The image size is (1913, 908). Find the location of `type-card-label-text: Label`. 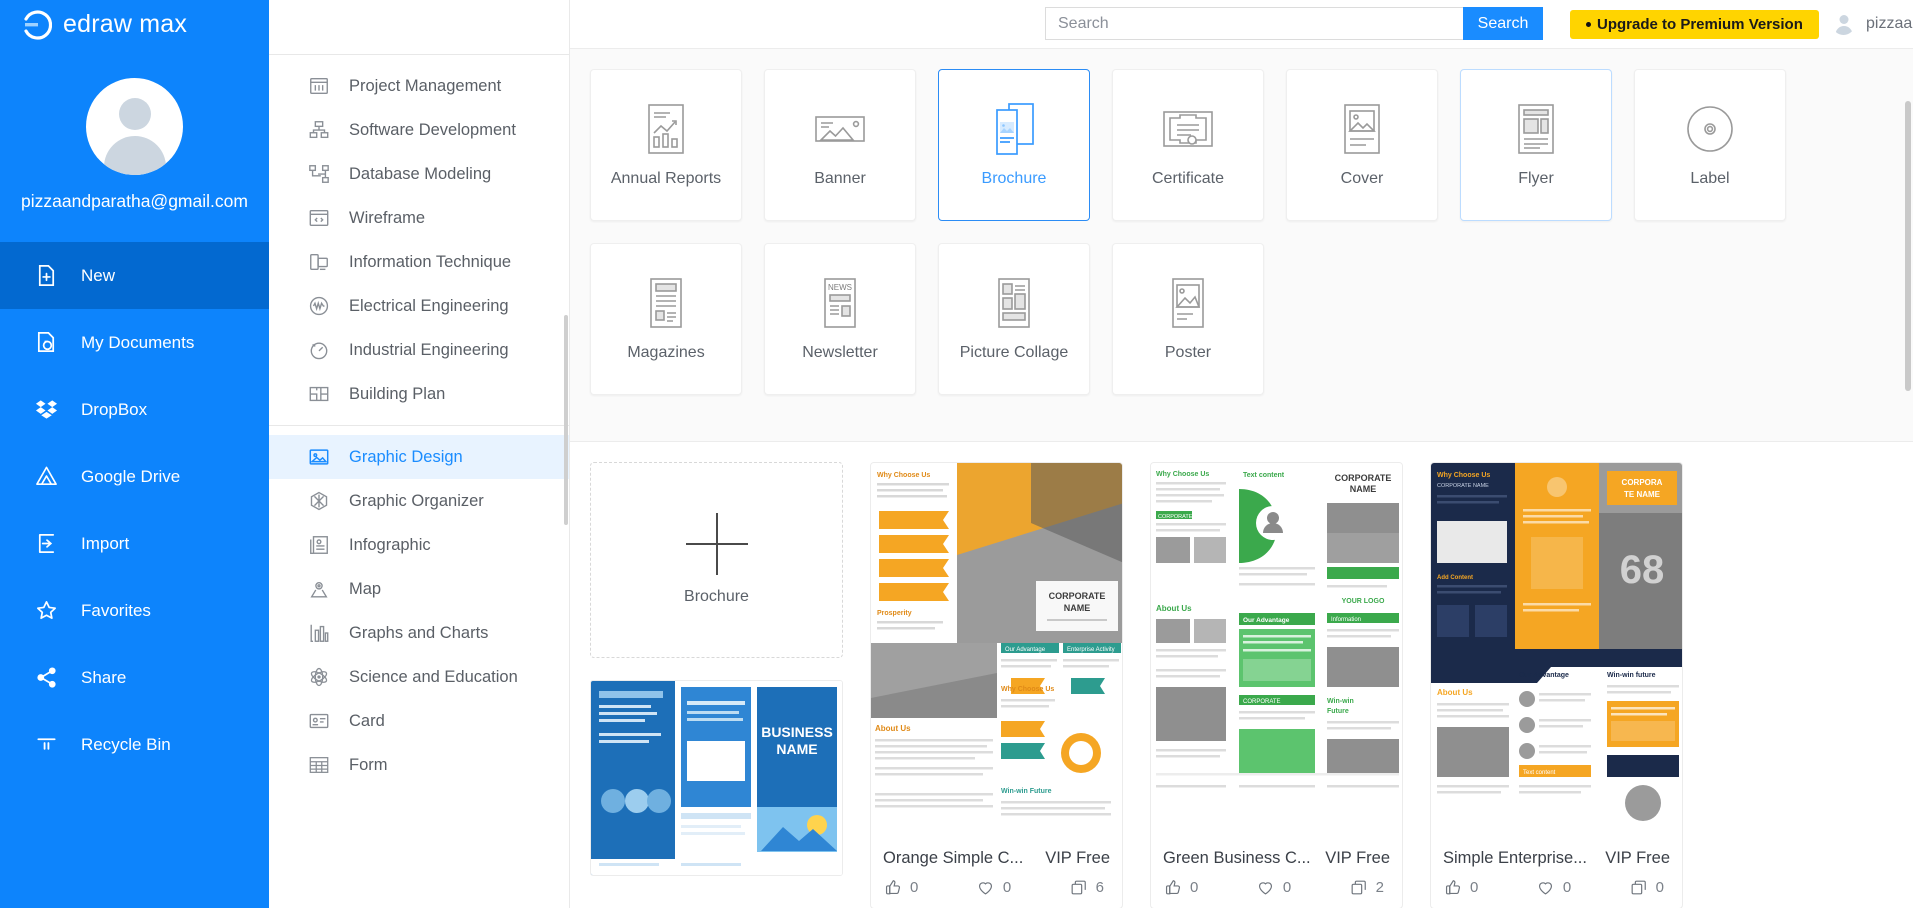

type-card-label-text: Label is located at coordinates (1710, 179).